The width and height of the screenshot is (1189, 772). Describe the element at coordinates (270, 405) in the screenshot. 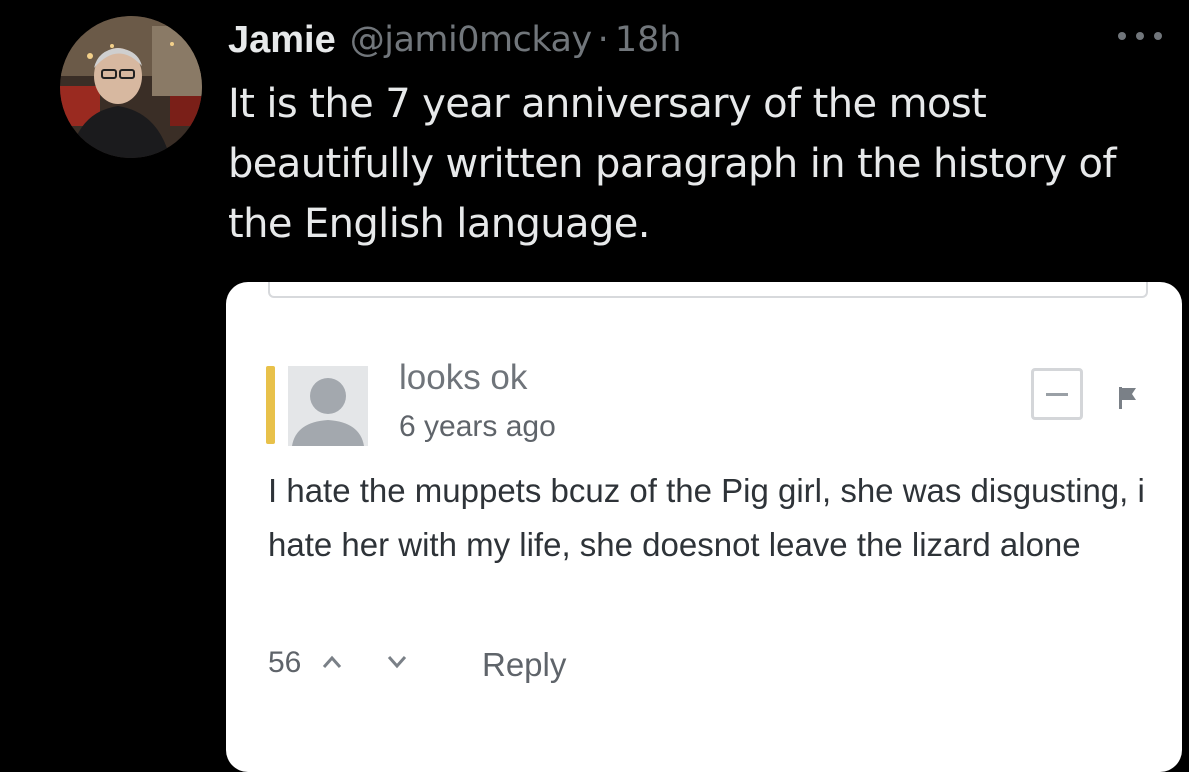

I see `comment-accent-bar` at that location.